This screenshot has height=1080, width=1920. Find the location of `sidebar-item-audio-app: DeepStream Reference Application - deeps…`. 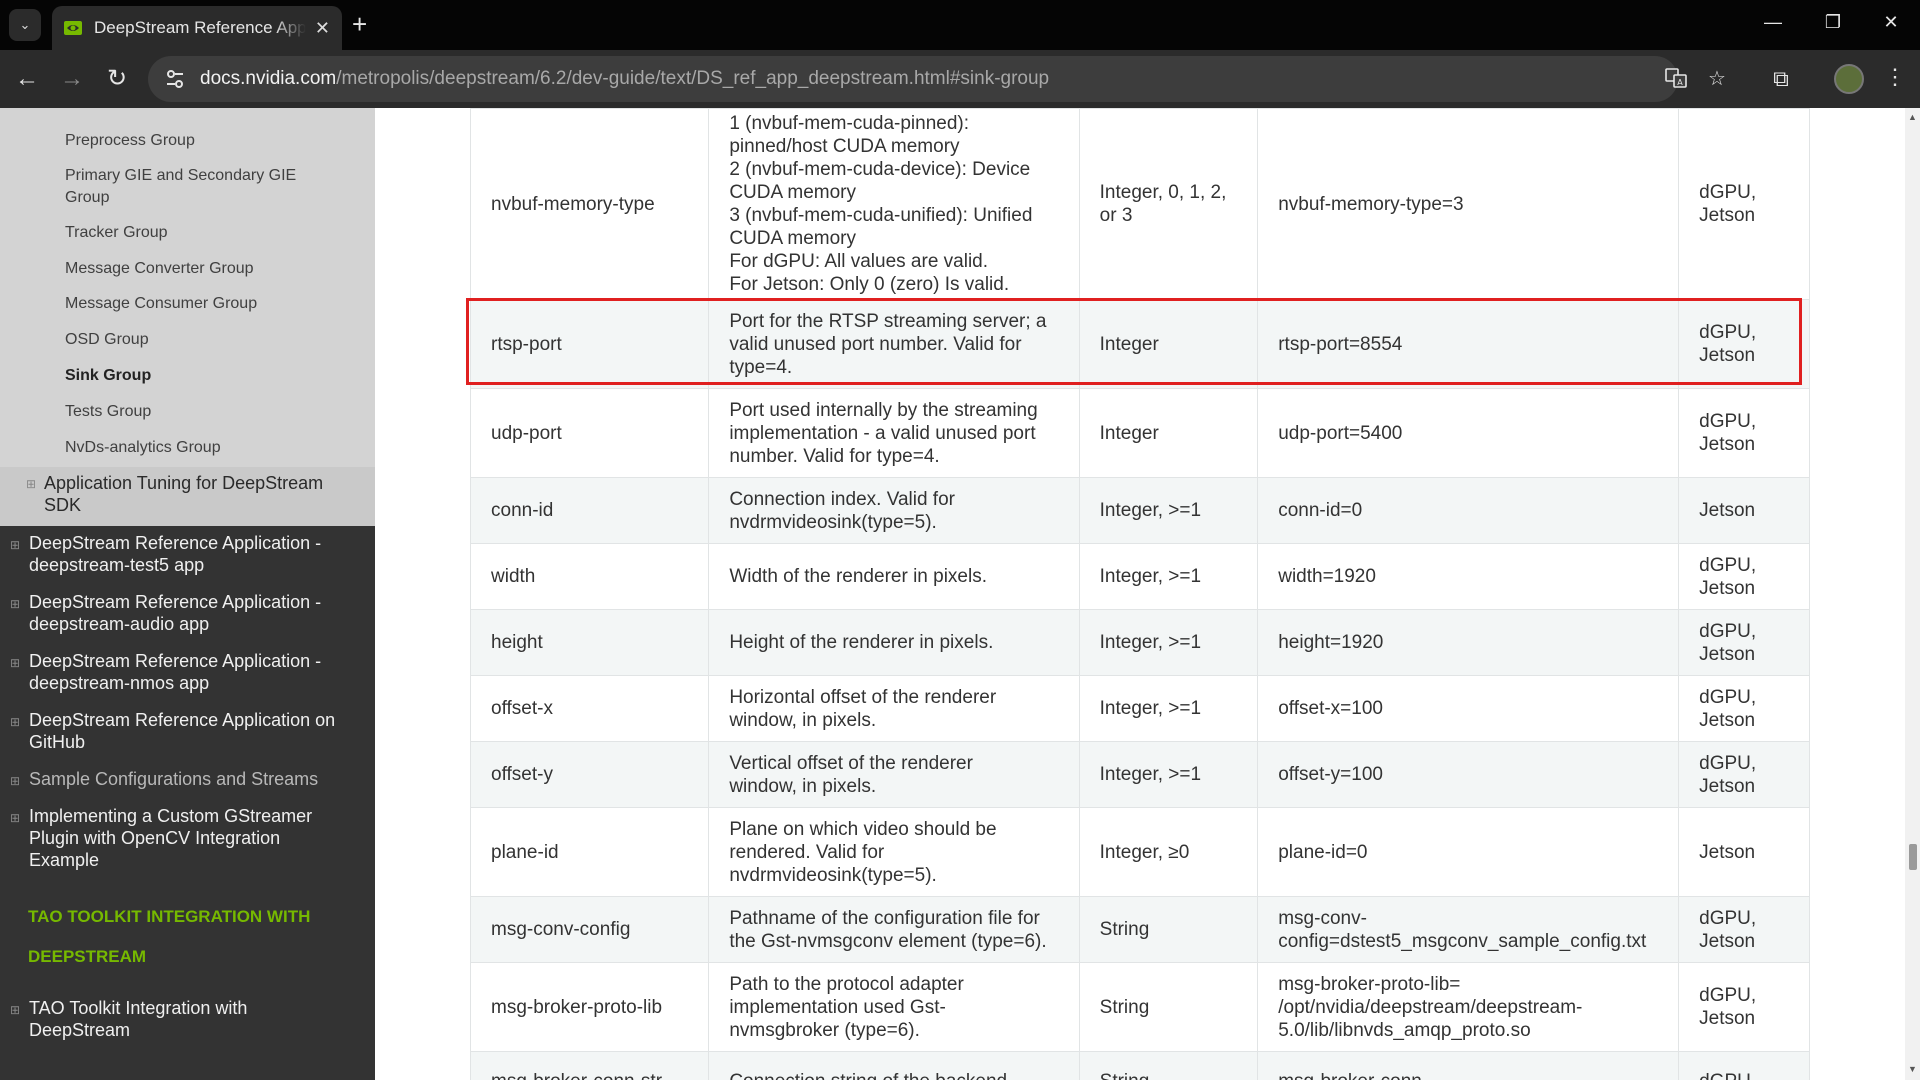

sidebar-item-audio-app: DeepStream Reference Application - deeps… is located at coordinates (189, 613).